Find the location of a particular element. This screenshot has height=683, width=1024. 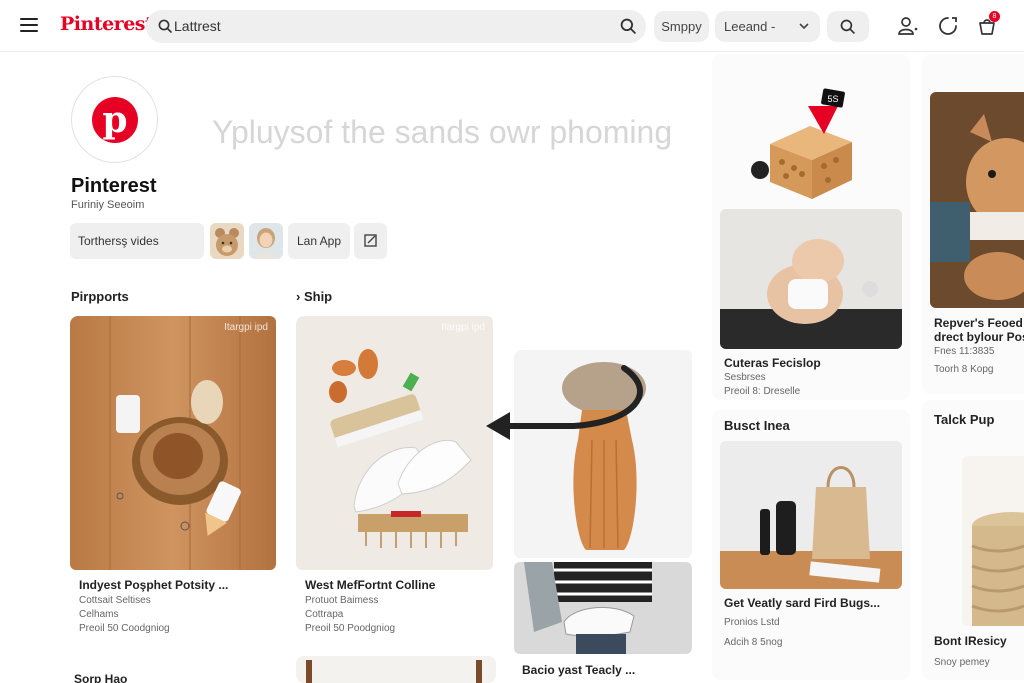

search-submit-icon is located at coordinates (628, 26).